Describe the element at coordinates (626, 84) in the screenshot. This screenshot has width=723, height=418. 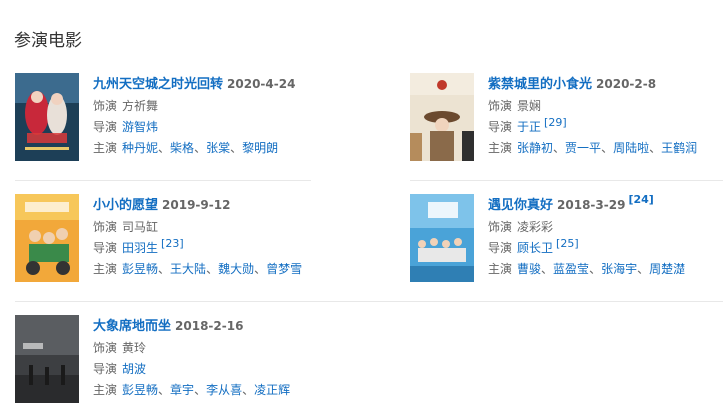
I see `release-date: 2020-2-8` at that location.